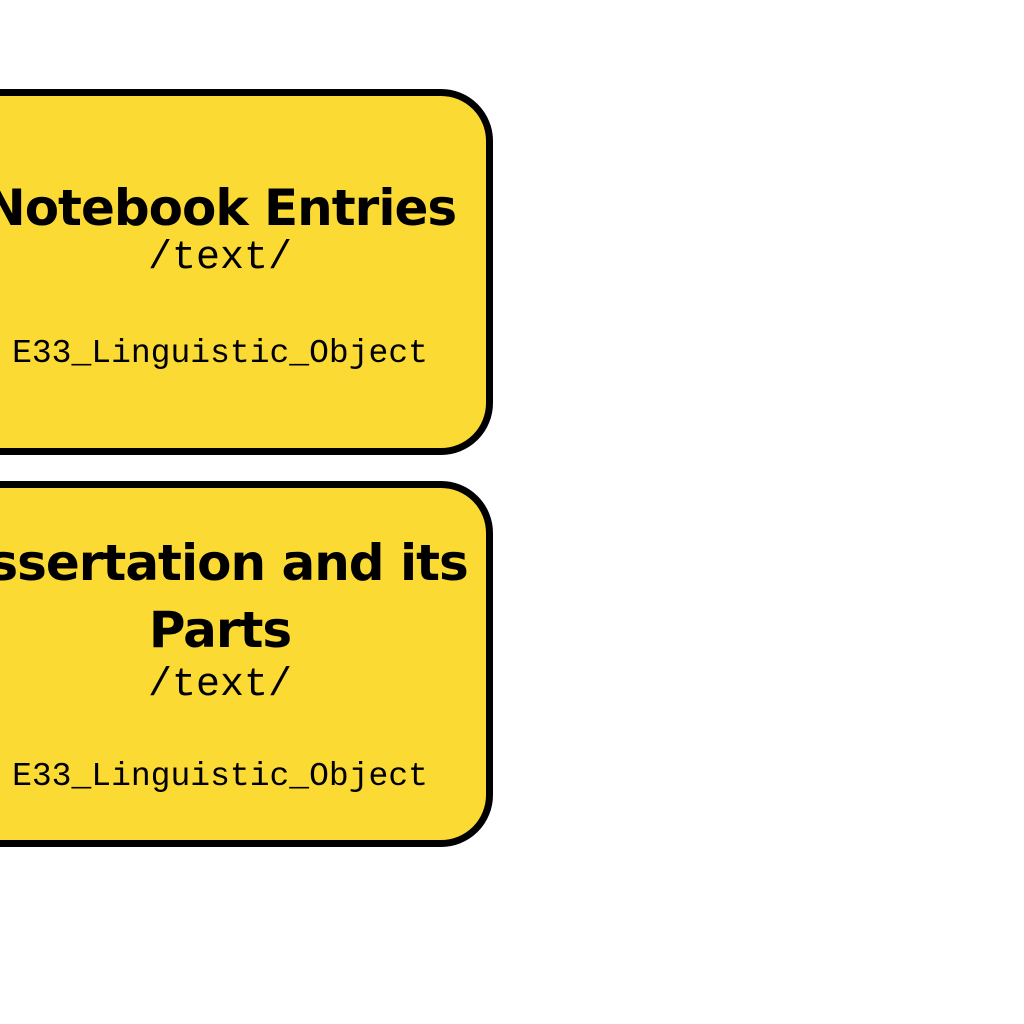 Image resolution: width=1024 pixels, height=1024 pixels. What do you see at coordinates (234, 563) in the screenshot?
I see `node-title-line-1: issertation and its` at bounding box center [234, 563].